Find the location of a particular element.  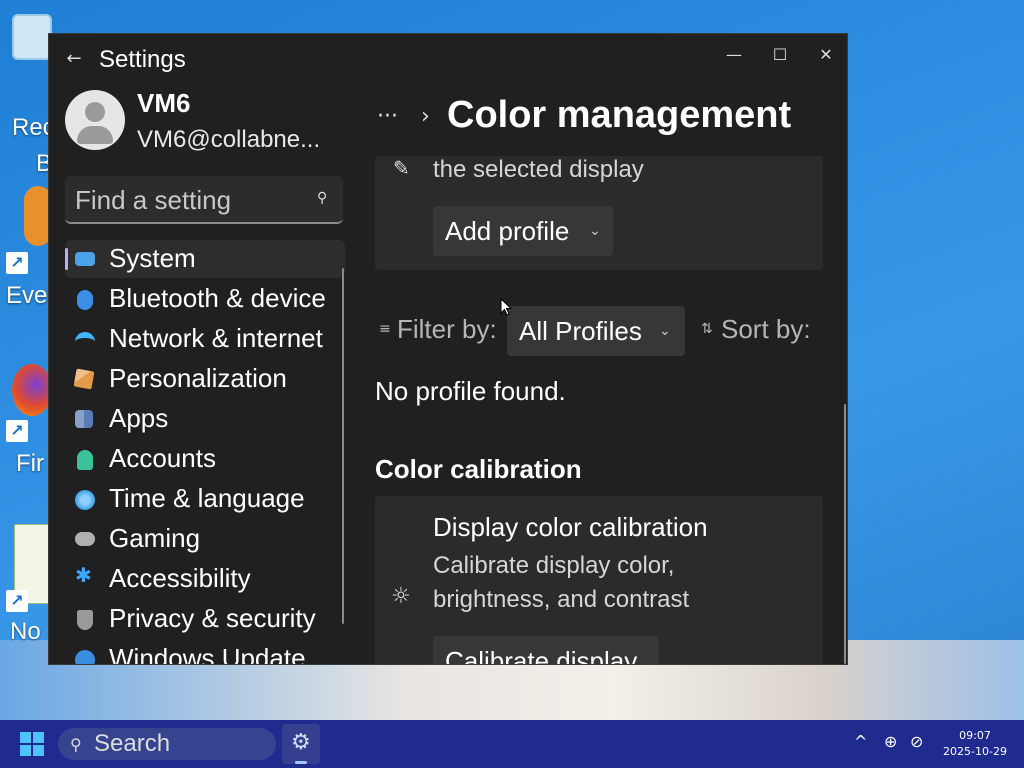

minimize-button: — is located at coordinates (734, 55).